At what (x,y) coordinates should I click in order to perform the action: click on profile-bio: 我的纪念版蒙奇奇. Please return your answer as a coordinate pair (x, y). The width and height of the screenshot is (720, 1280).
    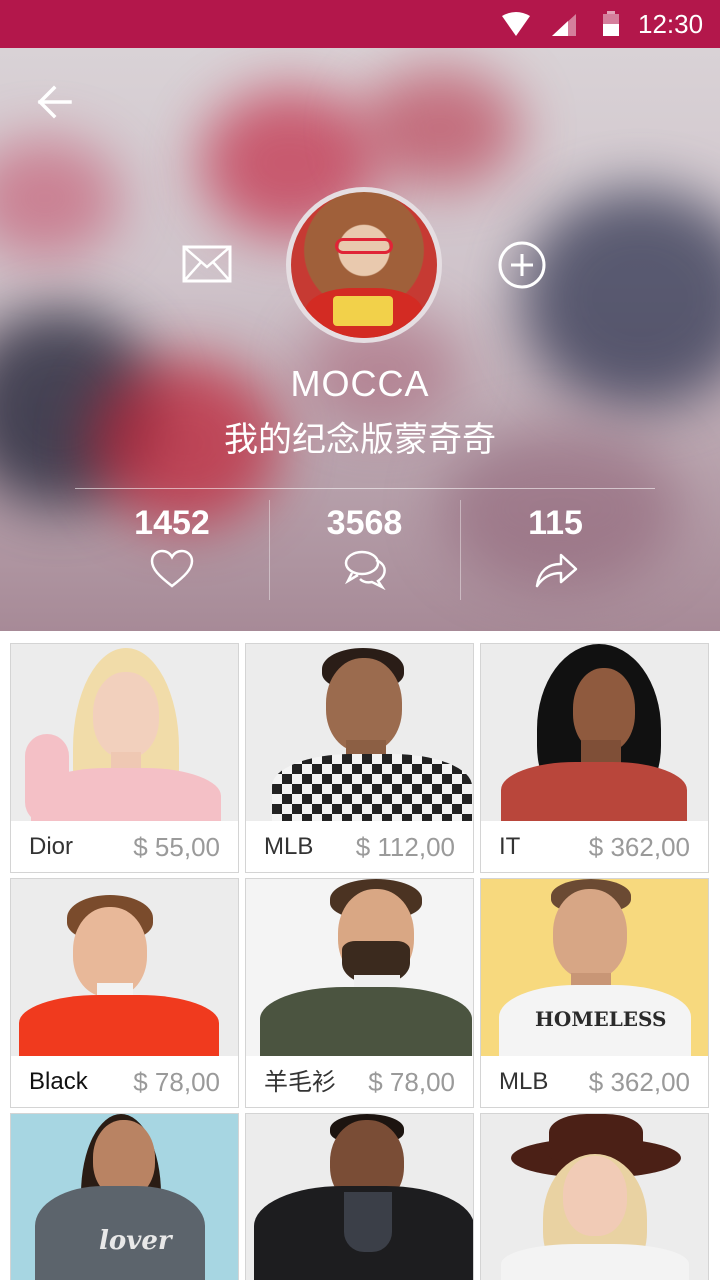
    Looking at the image, I should click on (360, 440).